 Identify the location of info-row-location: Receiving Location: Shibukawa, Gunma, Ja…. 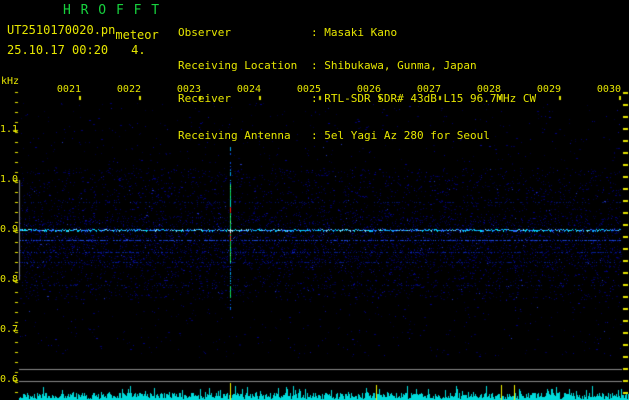
(327, 65).